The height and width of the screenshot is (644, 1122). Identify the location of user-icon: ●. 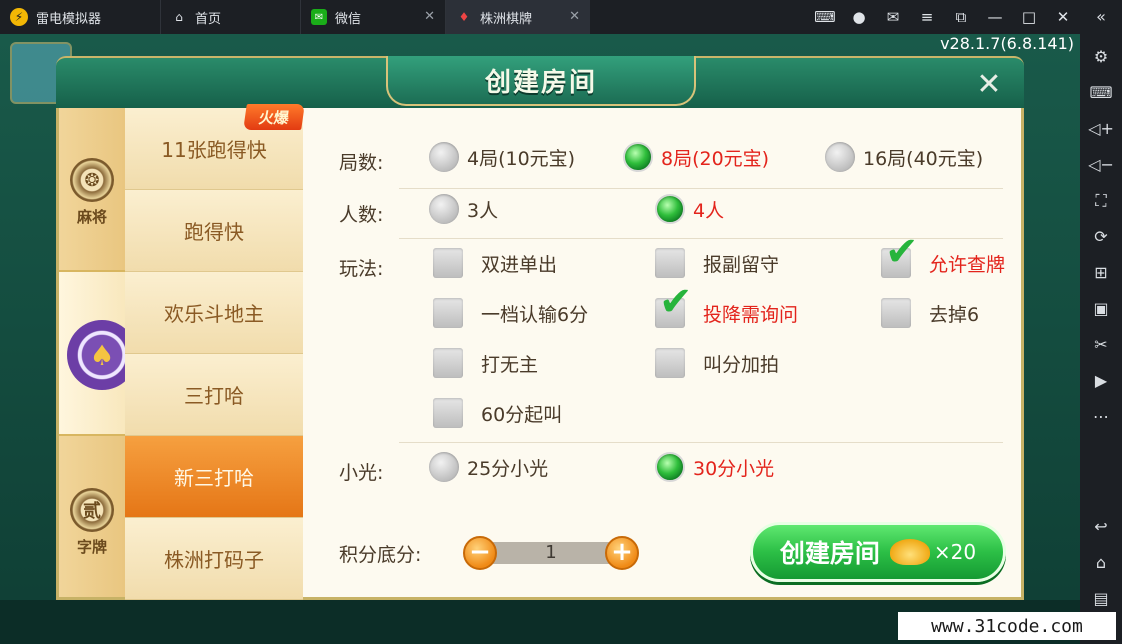
(859, 17).